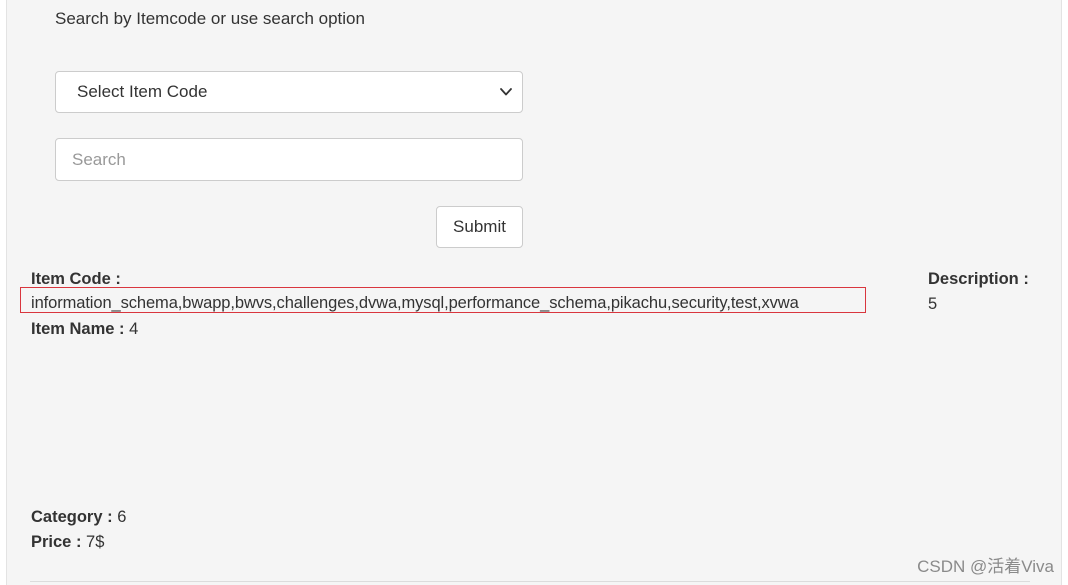 Image resolution: width=1068 pixels, height=585 pixels. I want to click on item-code-select: Select Item Code, so click(289, 92).